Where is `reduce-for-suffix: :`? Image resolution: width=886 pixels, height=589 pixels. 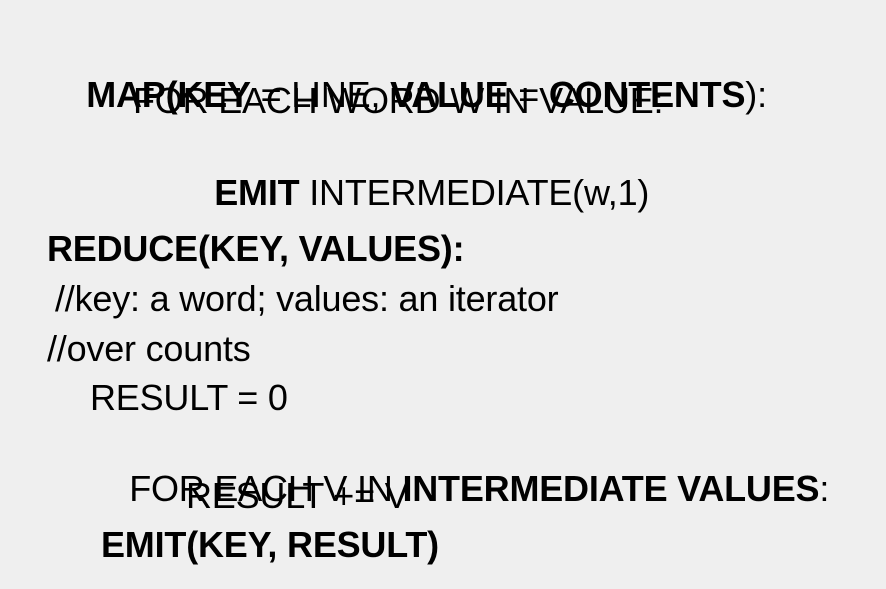 reduce-for-suffix: : is located at coordinates (824, 488).